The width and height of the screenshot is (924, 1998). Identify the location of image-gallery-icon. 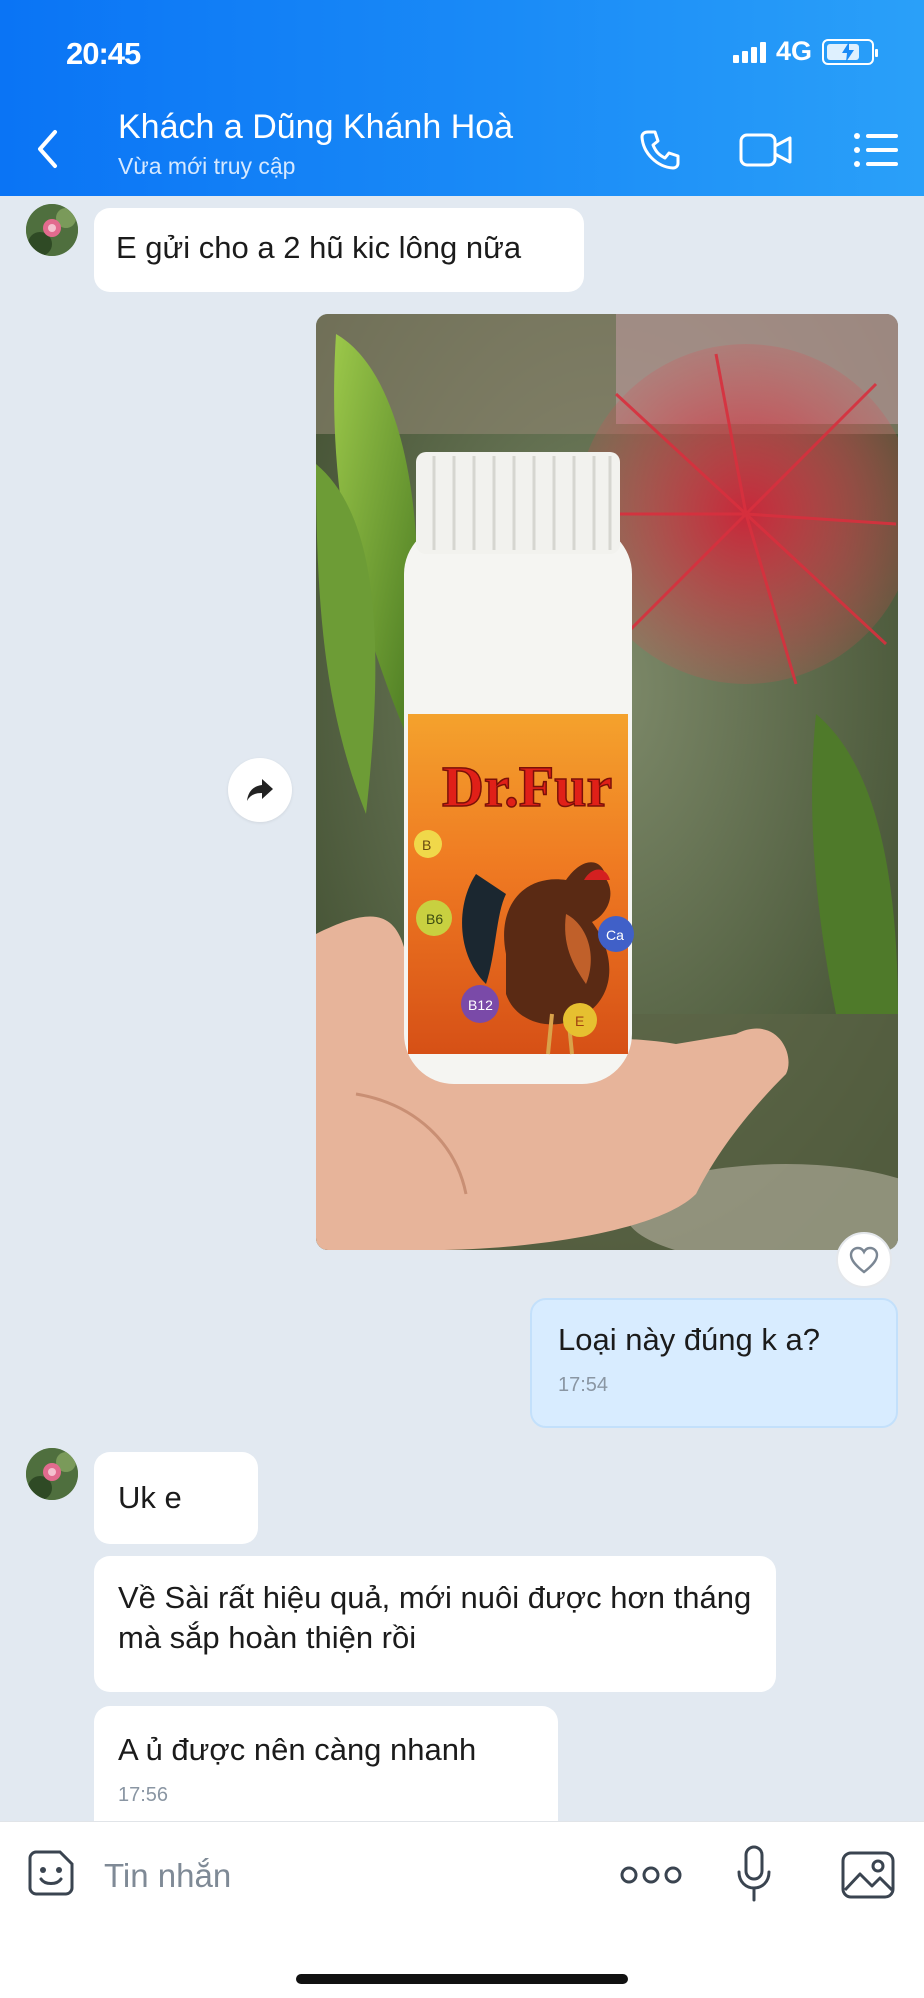
(868, 1875).